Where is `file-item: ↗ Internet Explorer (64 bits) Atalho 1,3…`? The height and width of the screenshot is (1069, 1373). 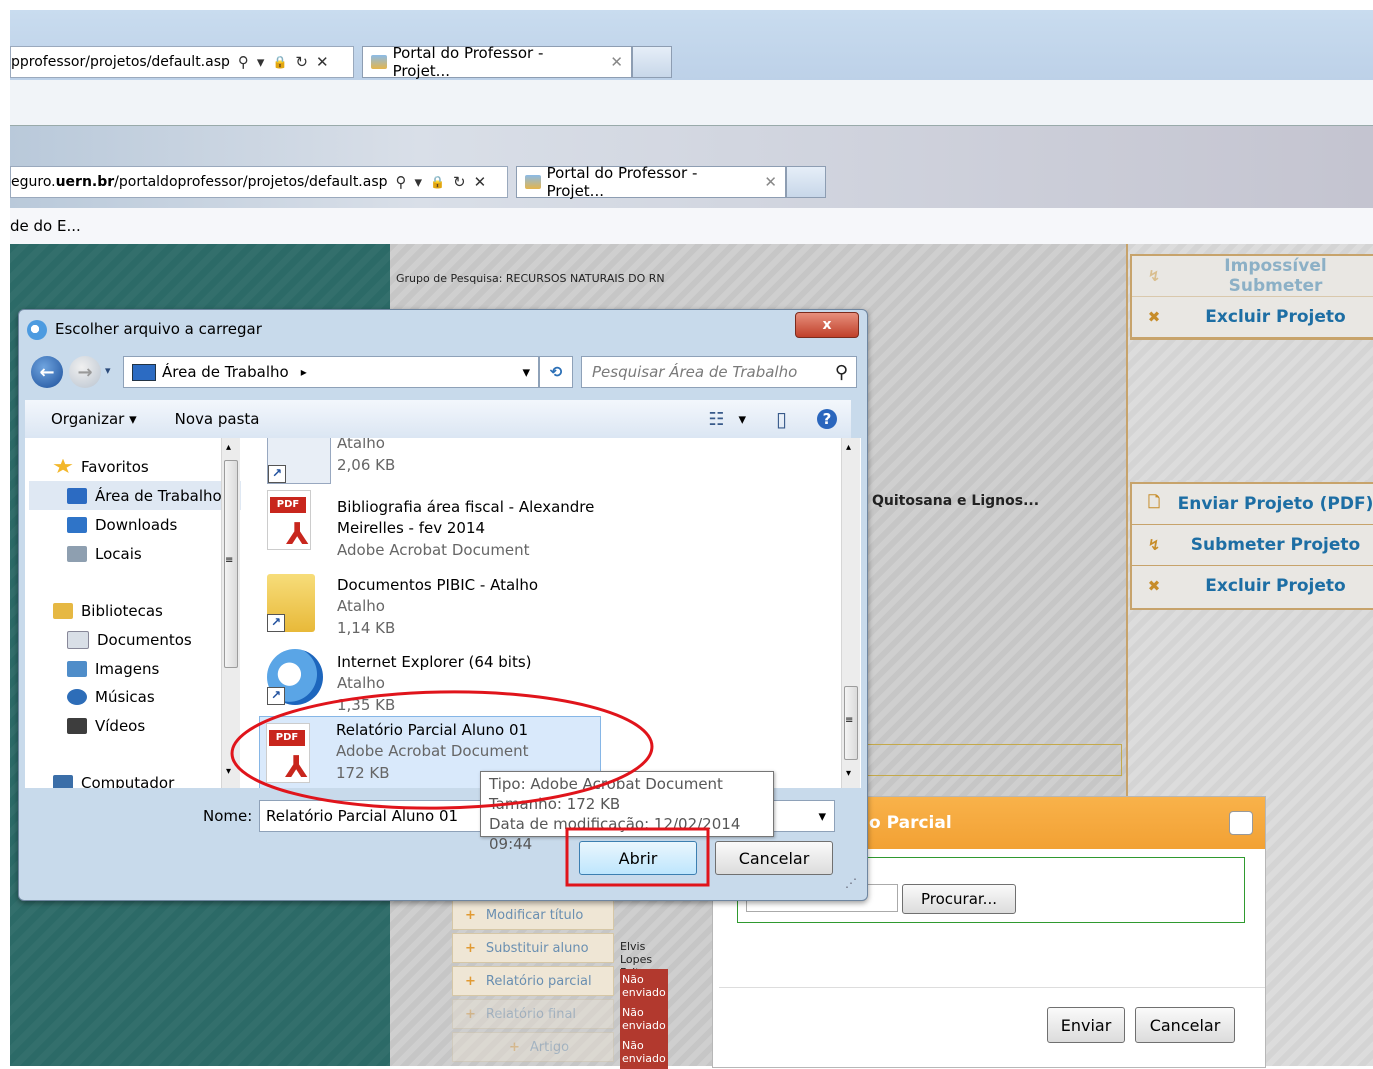 file-item: ↗ Internet Explorer (64 bits) Atalho 1,3… is located at coordinates (441, 680).